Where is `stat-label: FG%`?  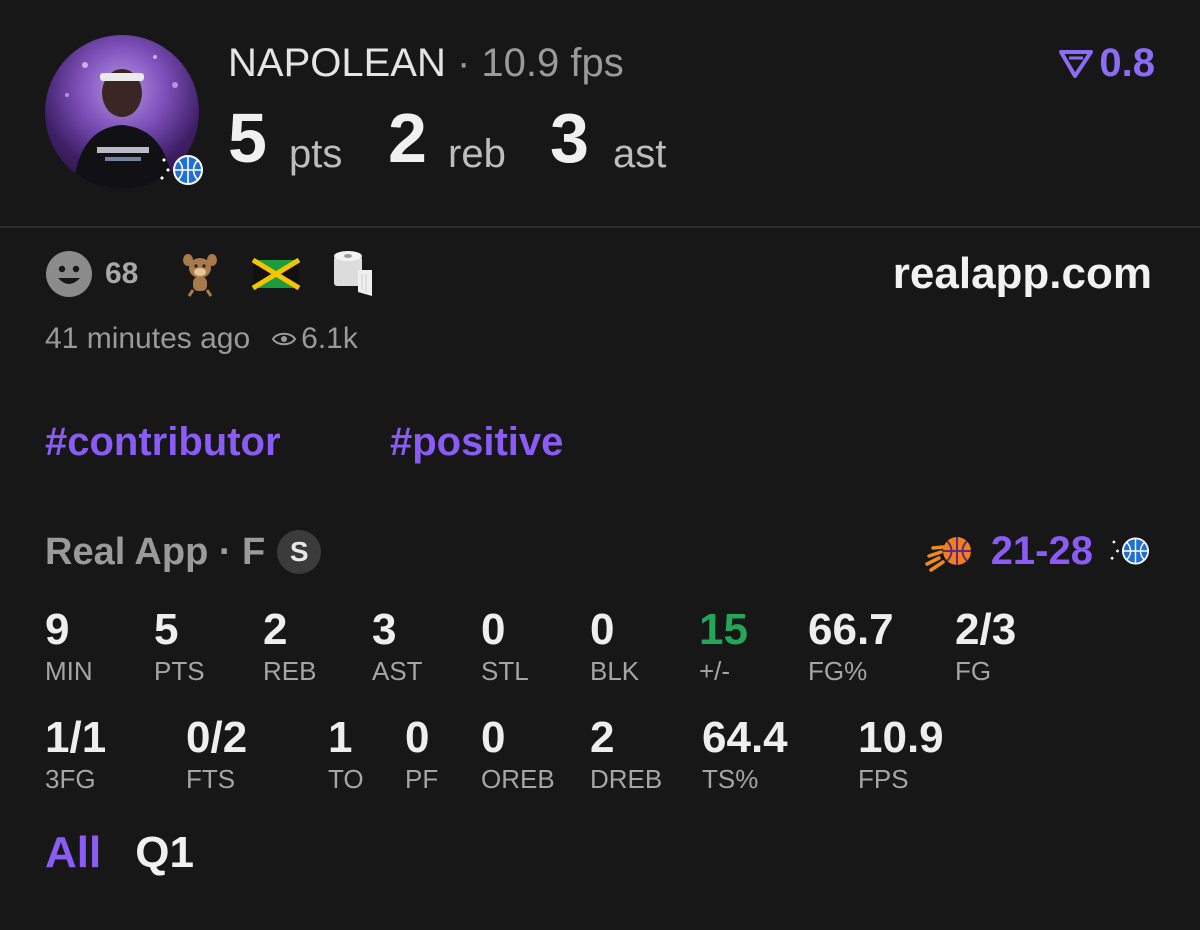
stat-label: FG% is located at coordinates (838, 671).